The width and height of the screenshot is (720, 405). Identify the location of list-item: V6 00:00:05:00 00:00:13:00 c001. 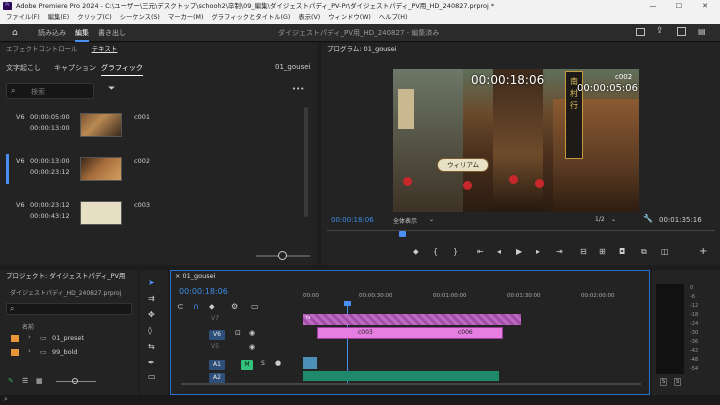
(150, 126).